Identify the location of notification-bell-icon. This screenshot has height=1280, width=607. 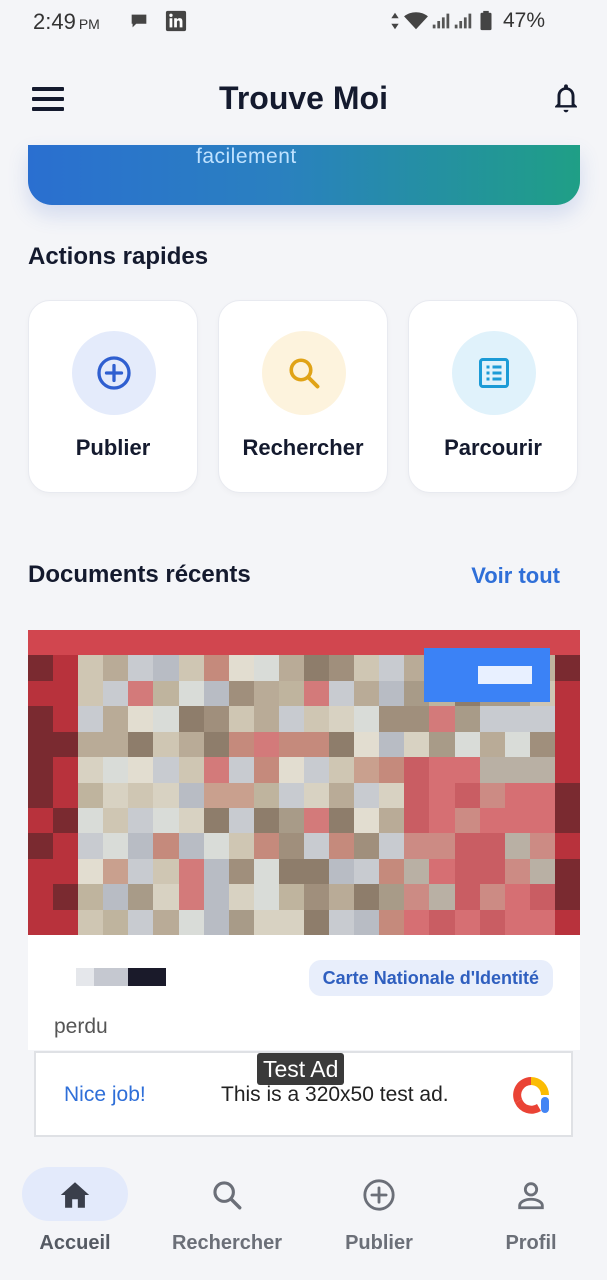
(566, 99).